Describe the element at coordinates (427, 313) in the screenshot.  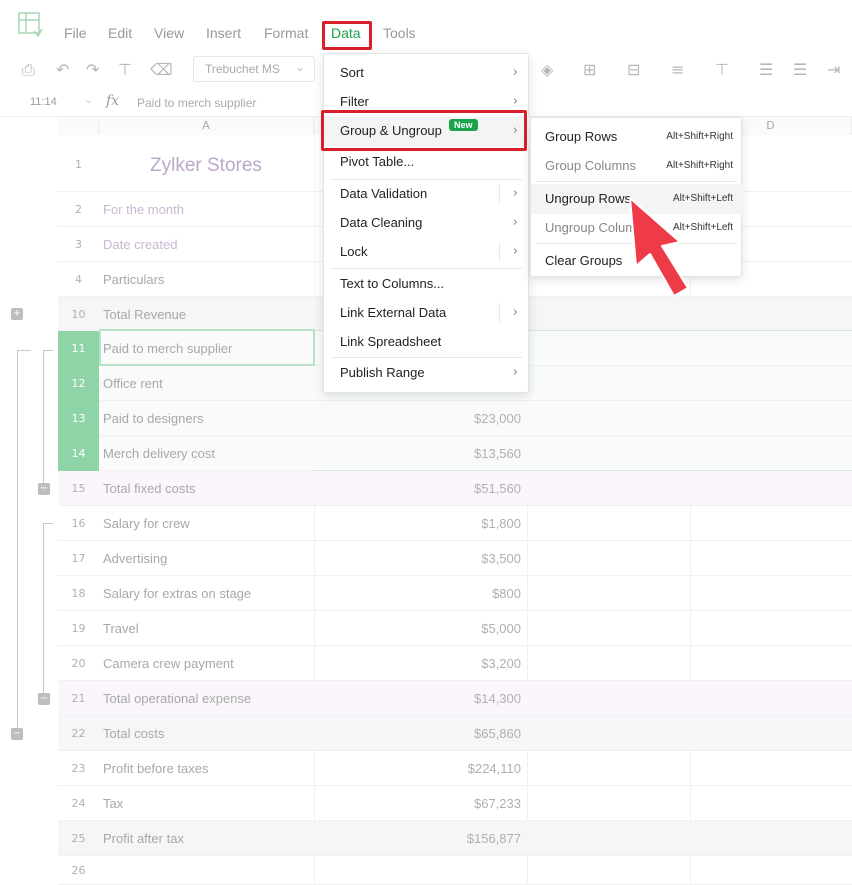
I see `menu-item-link-external-data: Link External Data ›` at that location.